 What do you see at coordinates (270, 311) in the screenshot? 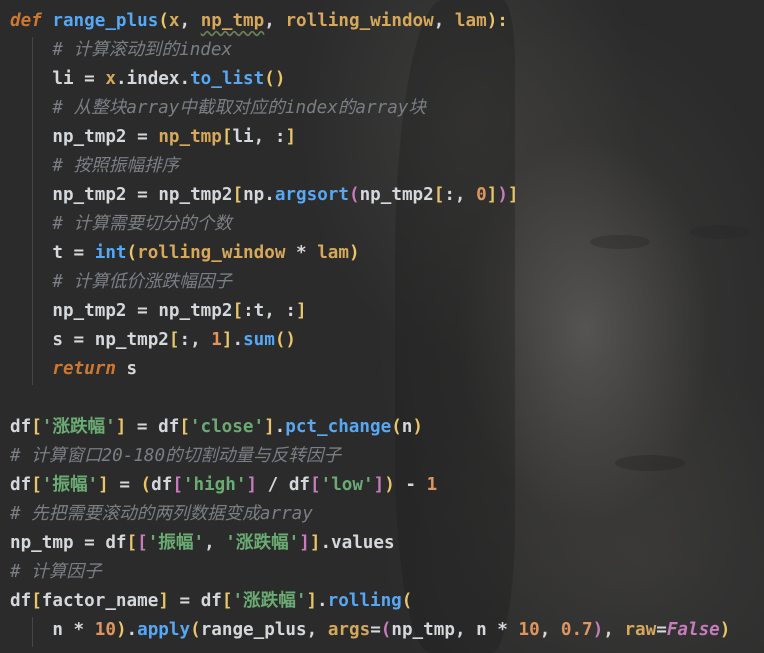
I see `identifier-token: :t, :` at bounding box center [270, 311].